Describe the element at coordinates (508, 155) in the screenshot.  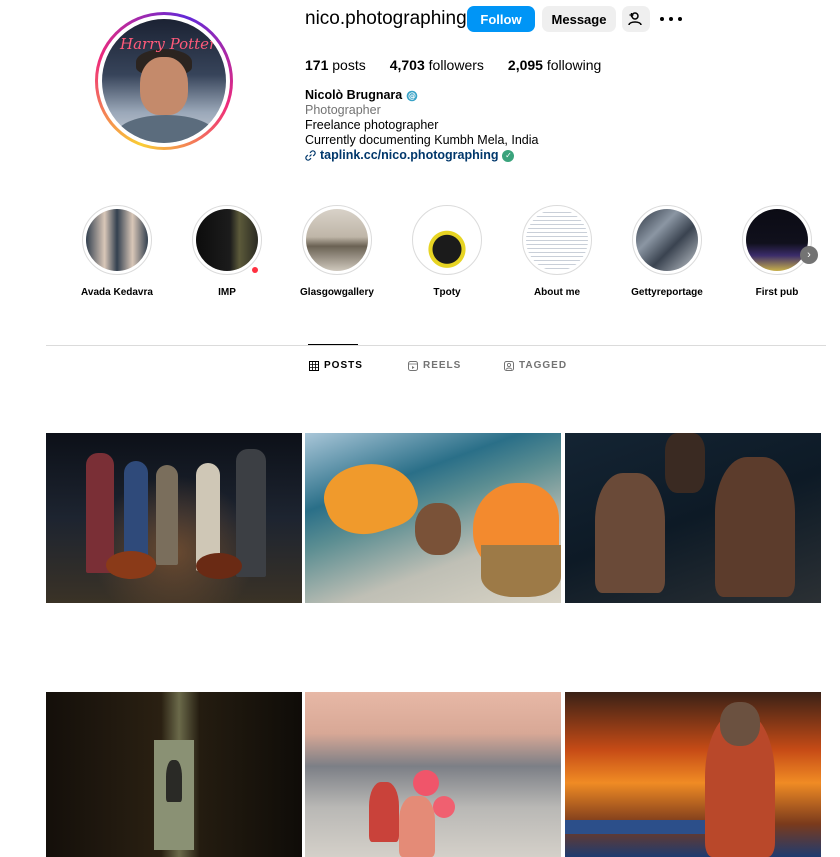
I see `verified-link-icon: ✓` at that location.